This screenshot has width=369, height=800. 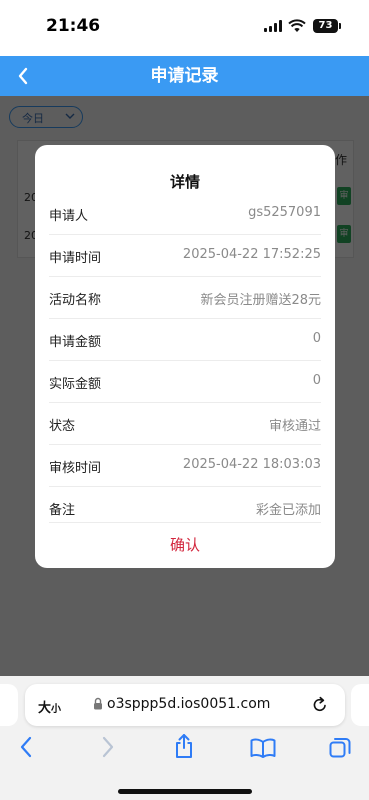 What do you see at coordinates (9, 705) in the screenshot?
I see `previous-tab-preview` at bounding box center [9, 705].